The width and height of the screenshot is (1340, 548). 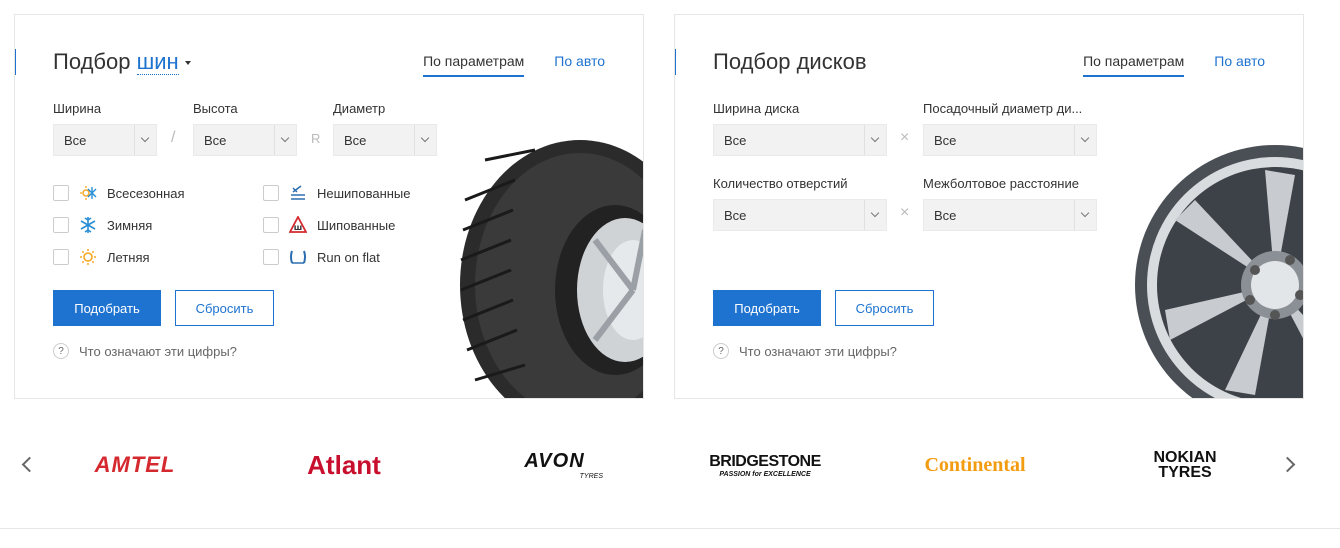 What do you see at coordinates (1001, 183) in the screenshot?
I see `bolt-pattern-label: Межболтовое расстояние` at bounding box center [1001, 183].